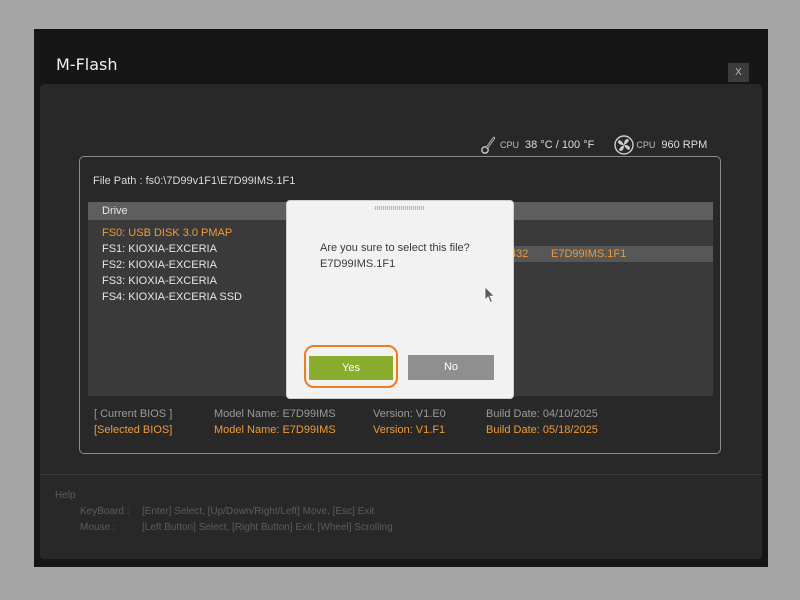  Describe the element at coordinates (167, 233) in the screenshot. I see `drive-item-fs0: FS0: USB DISK 3.0 PMAP` at that location.